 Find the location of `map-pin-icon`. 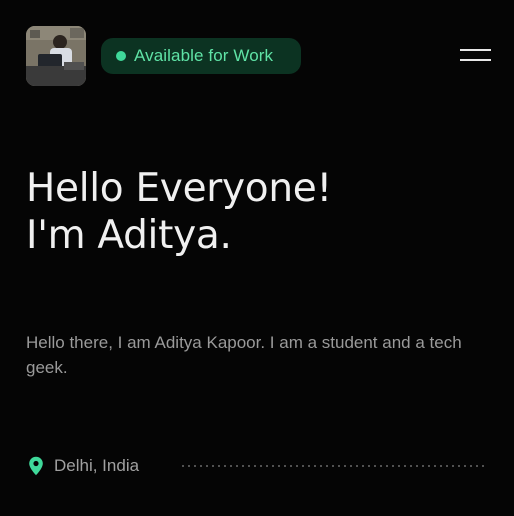

map-pin-icon is located at coordinates (36, 466).